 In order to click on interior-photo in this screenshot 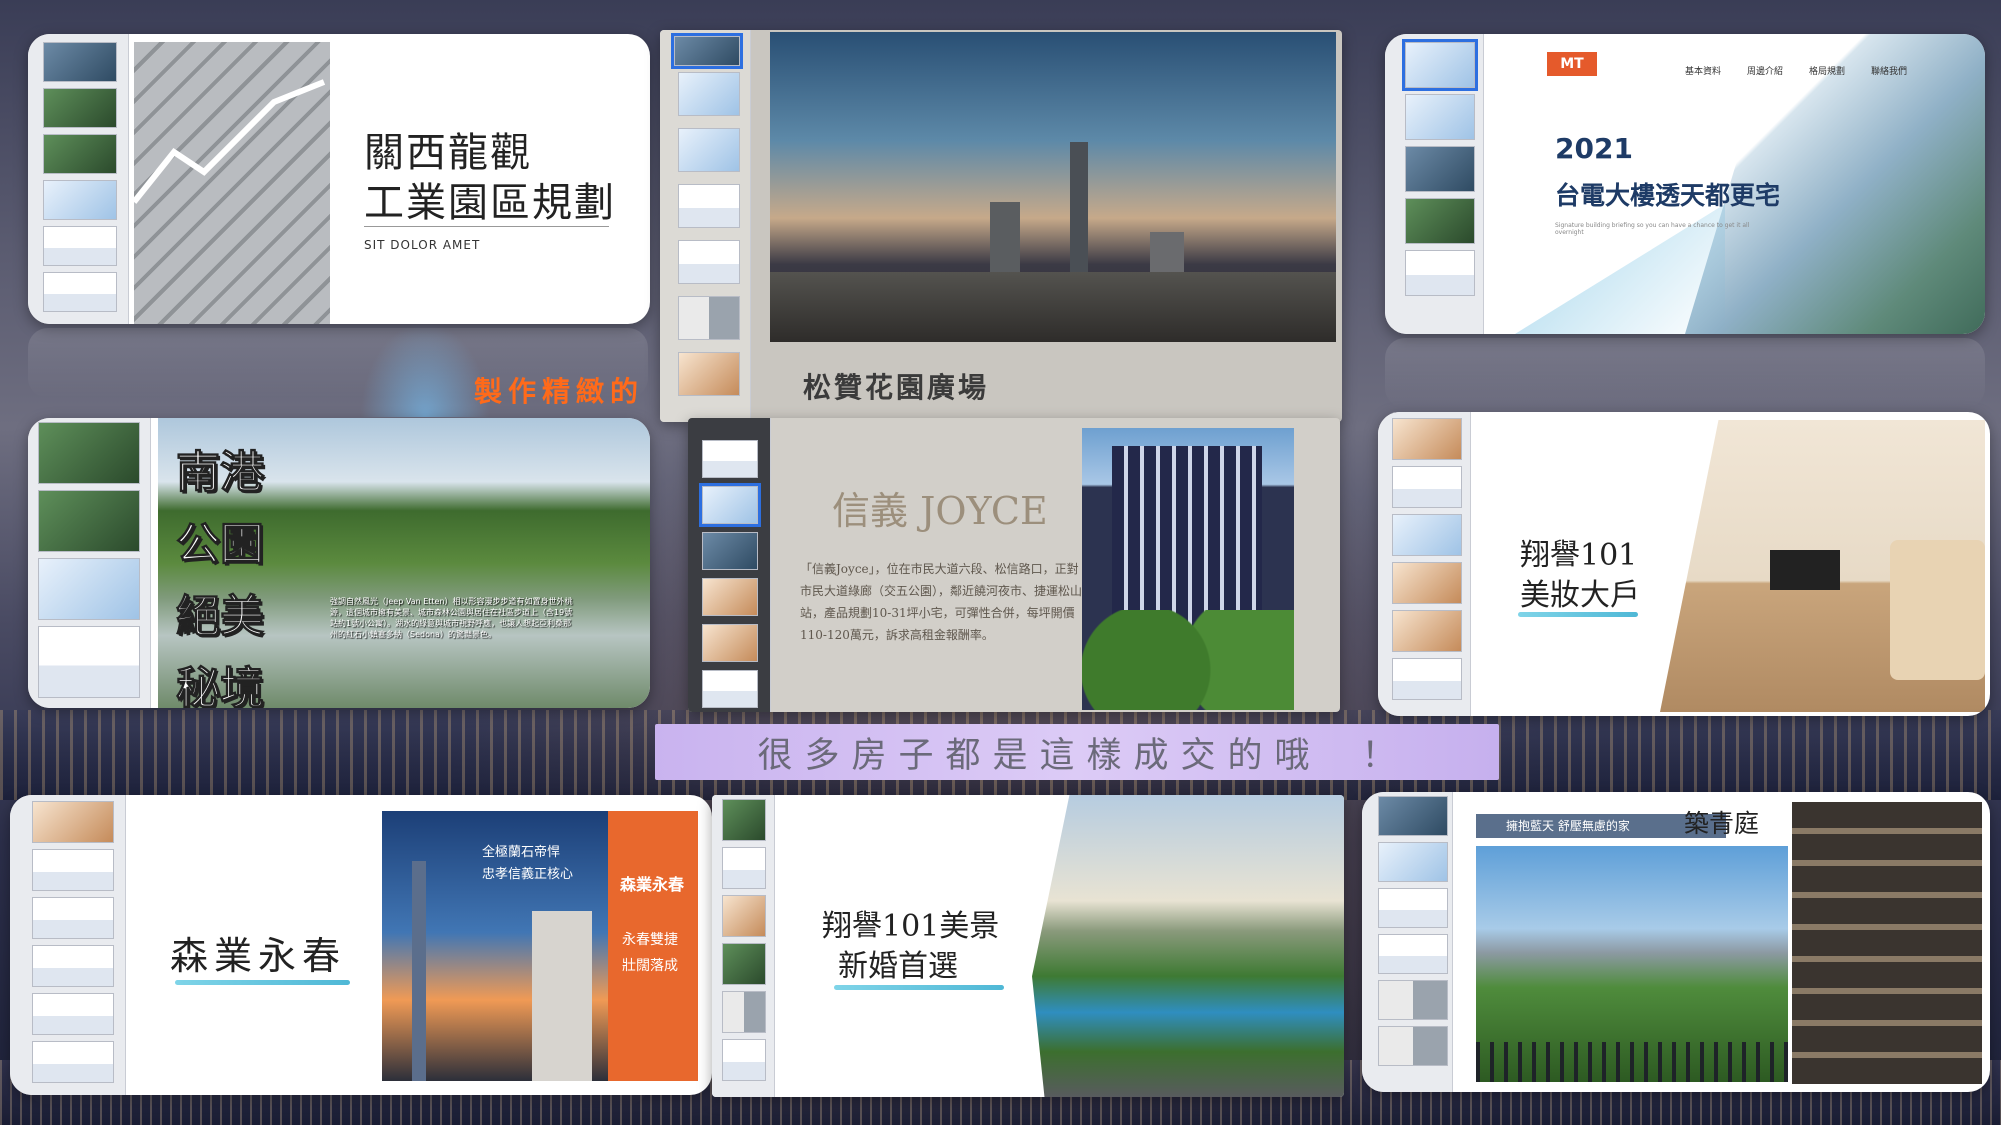, I will do `click(1822, 566)`.